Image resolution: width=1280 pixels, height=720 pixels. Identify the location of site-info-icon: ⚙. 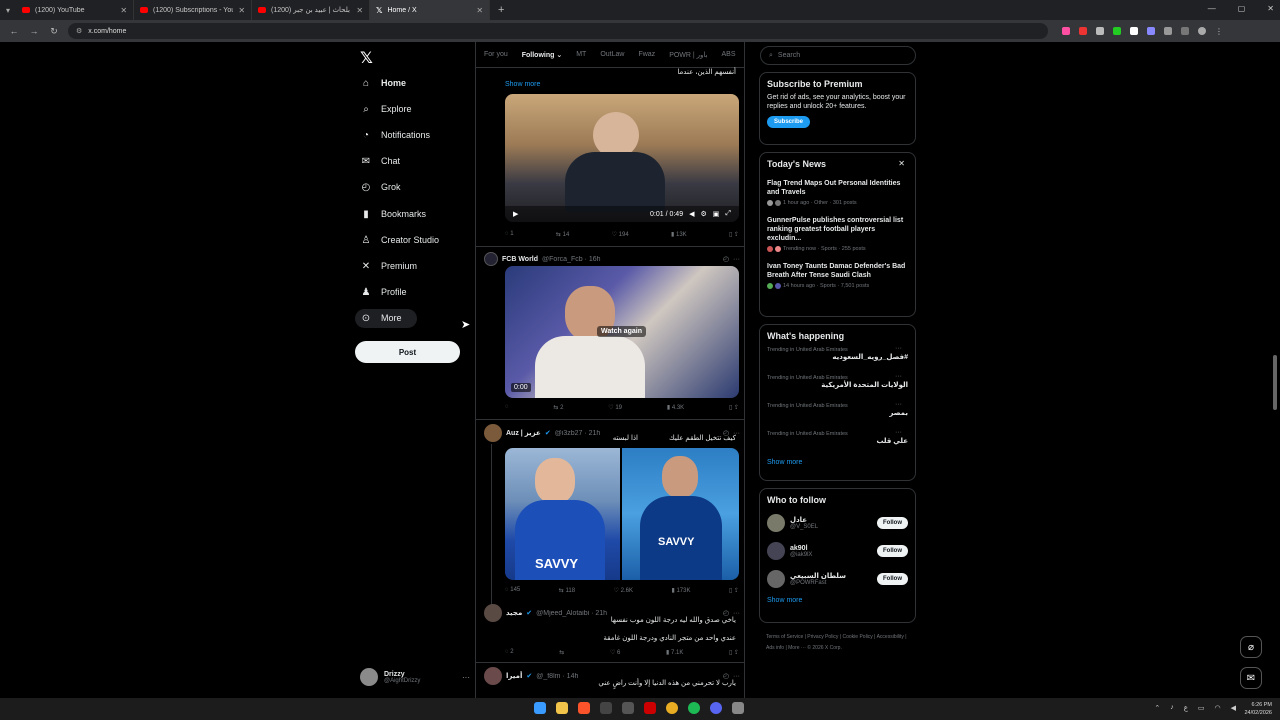
(79, 31).